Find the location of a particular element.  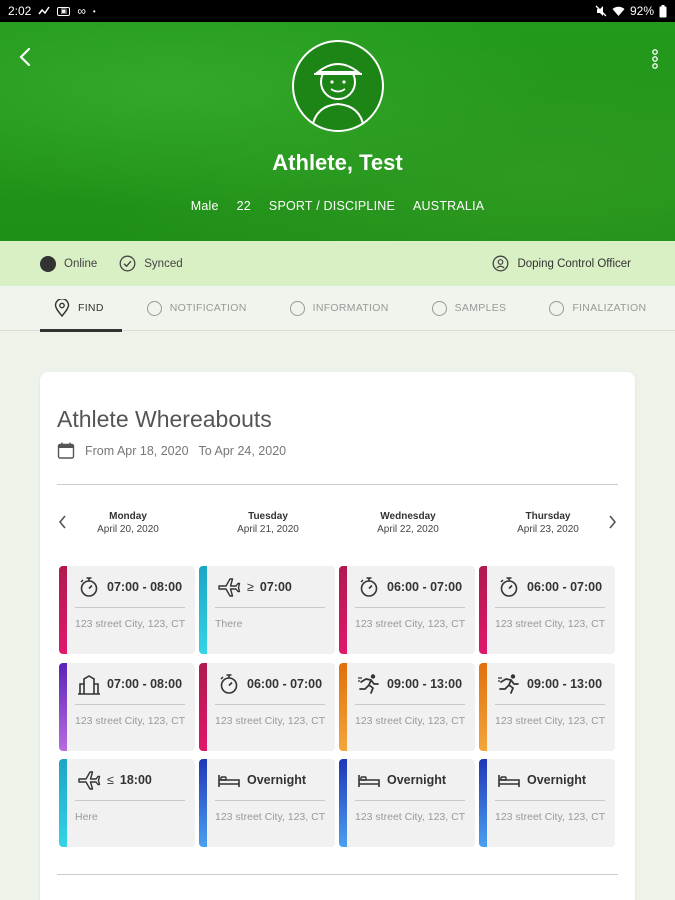

tab-finalization: FINALIZATION is located at coordinates (597, 308).